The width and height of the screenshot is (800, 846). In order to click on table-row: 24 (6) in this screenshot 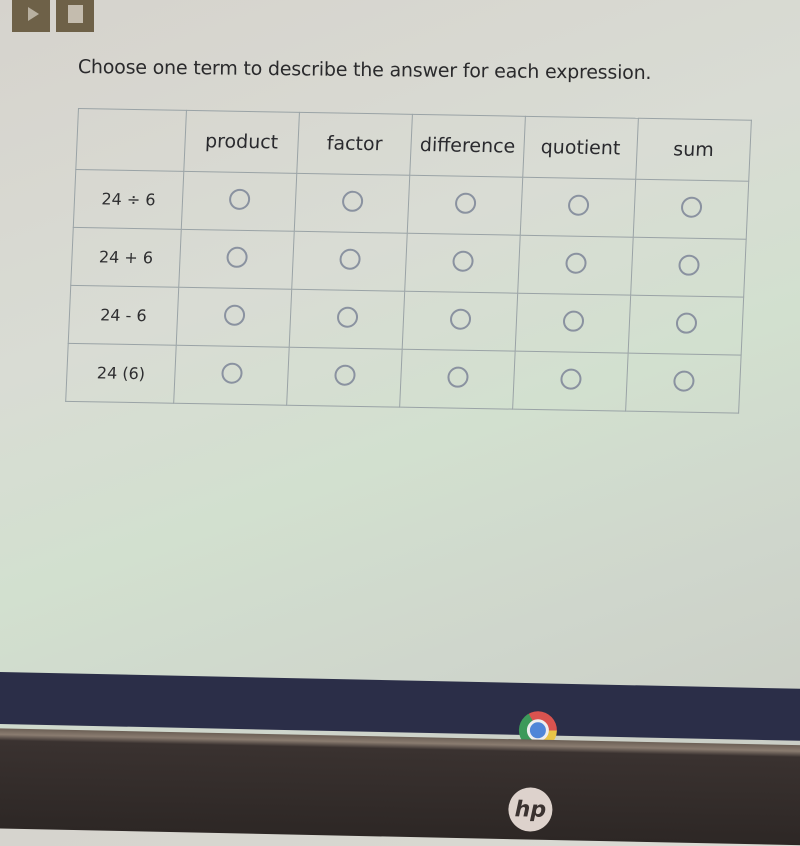, I will do `click(403, 378)`.